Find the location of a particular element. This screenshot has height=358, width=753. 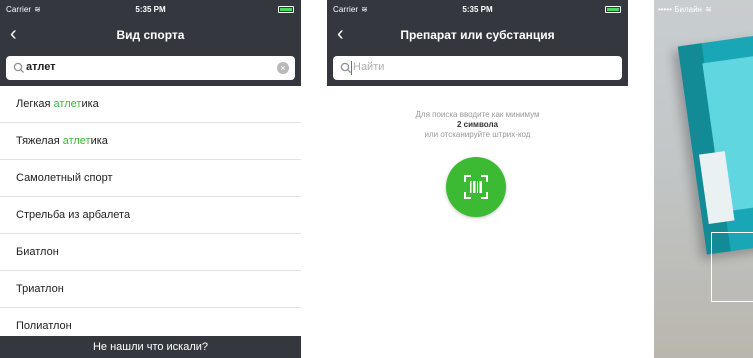

list-item-text: Самолетный спорт is located at coordinates (64, 178).